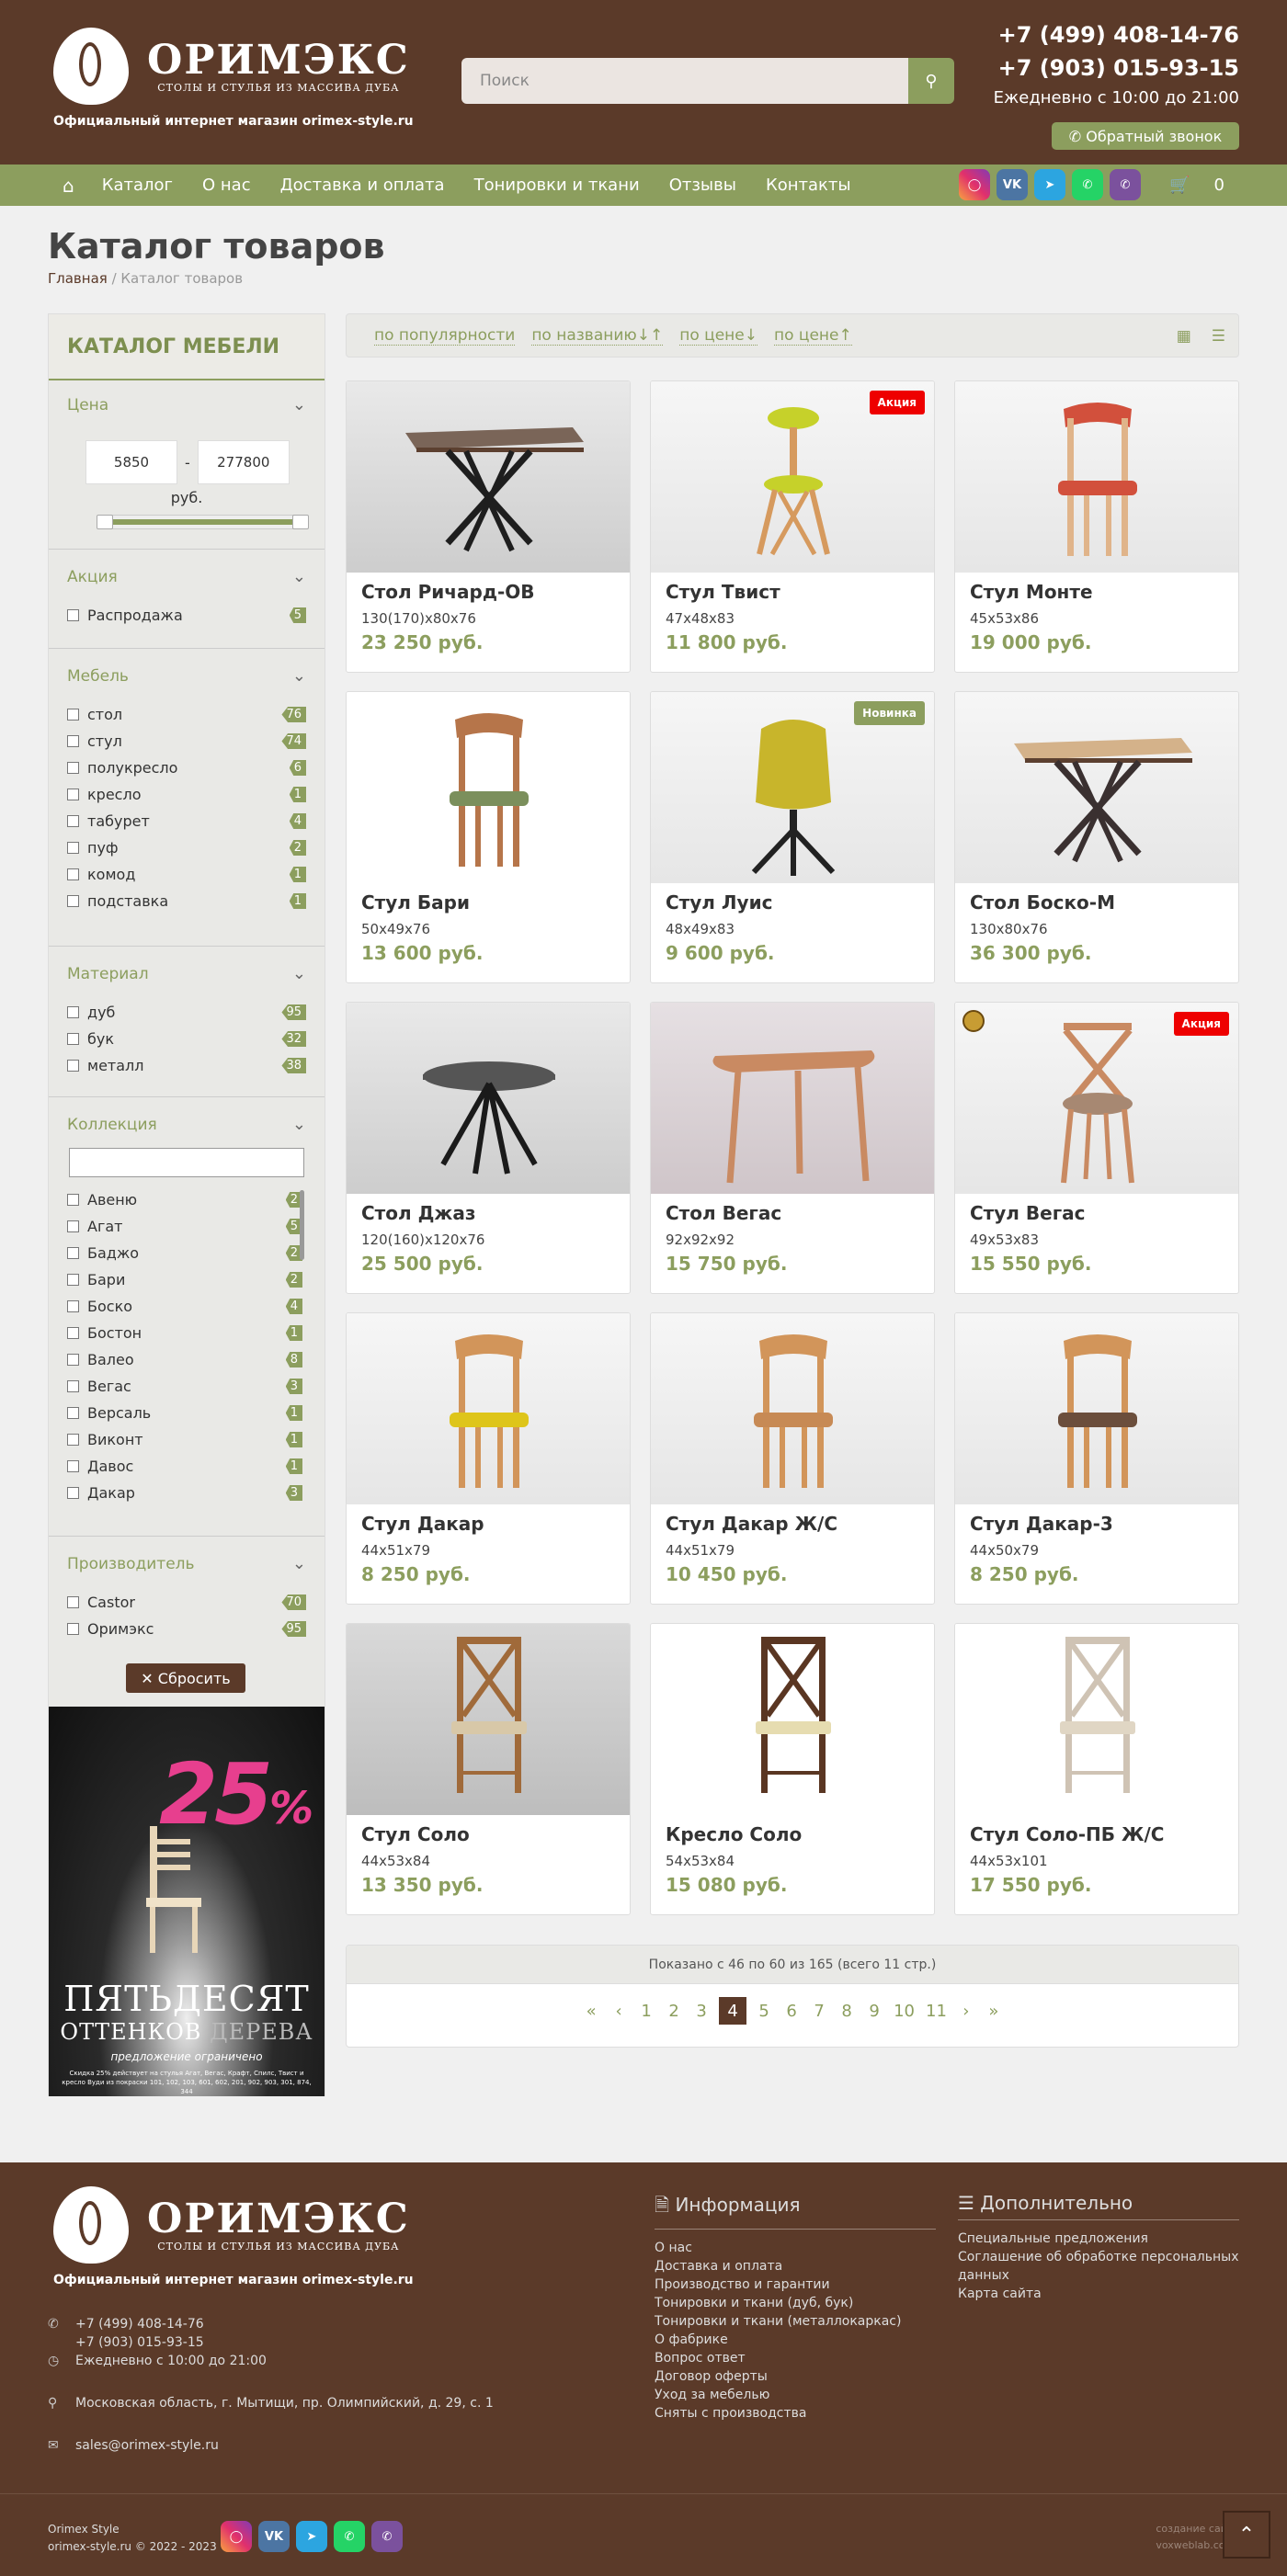  I want to click on header-phone-1: +7 (499) 408-14-76, so click(1116, 34).